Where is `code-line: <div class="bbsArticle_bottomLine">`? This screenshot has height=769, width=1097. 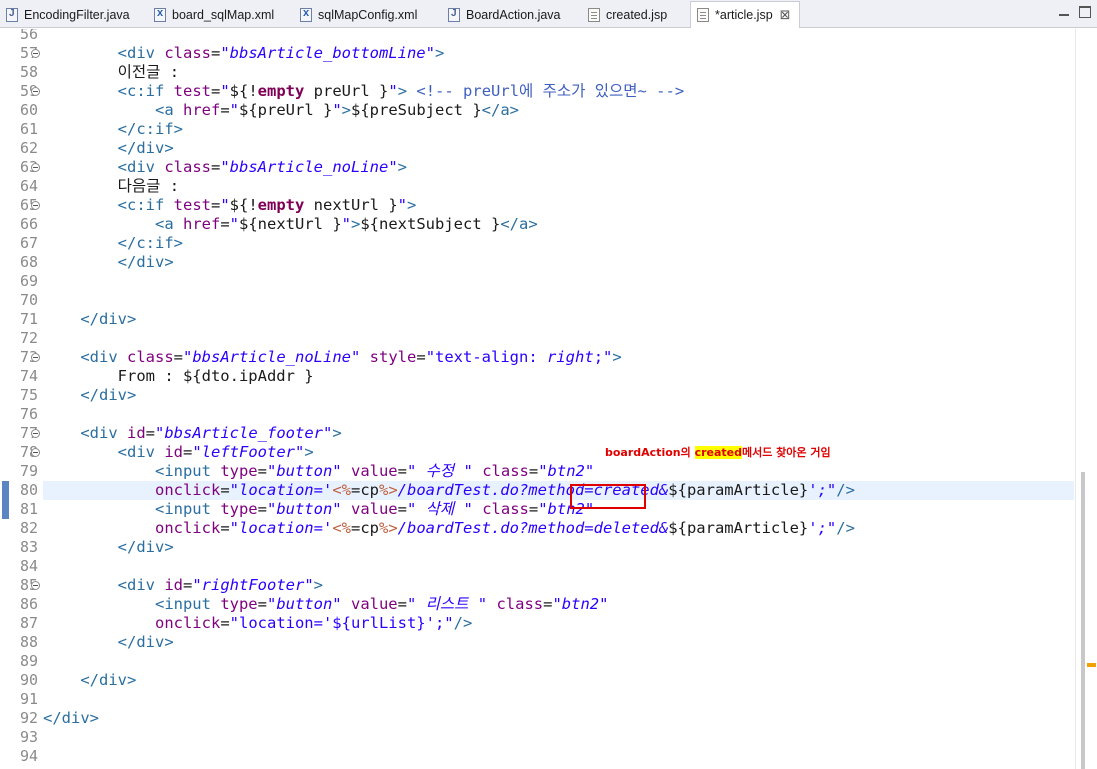
code-line: <div class="bbsArticle_bottomLine"> is located at coordinates (244, 53).